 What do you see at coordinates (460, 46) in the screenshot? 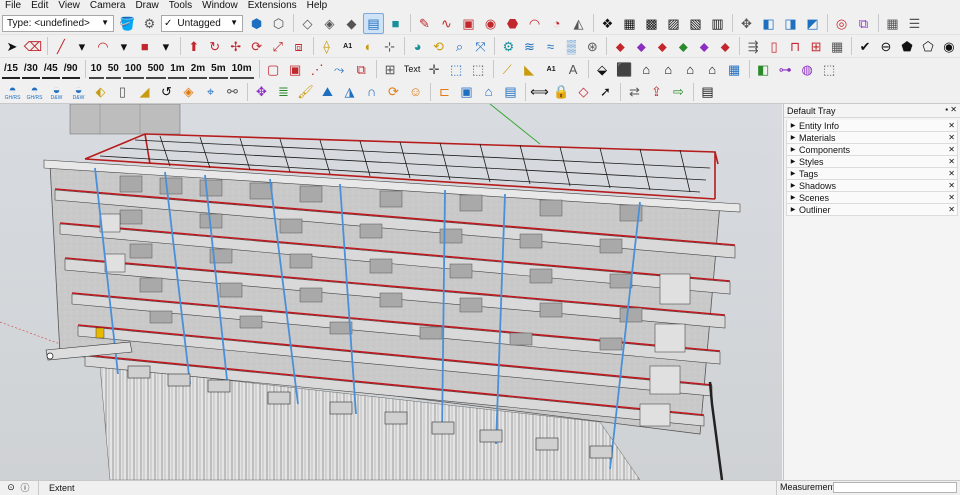
I see `zoom-icon: ⌕` at bounding box center [460, 46].